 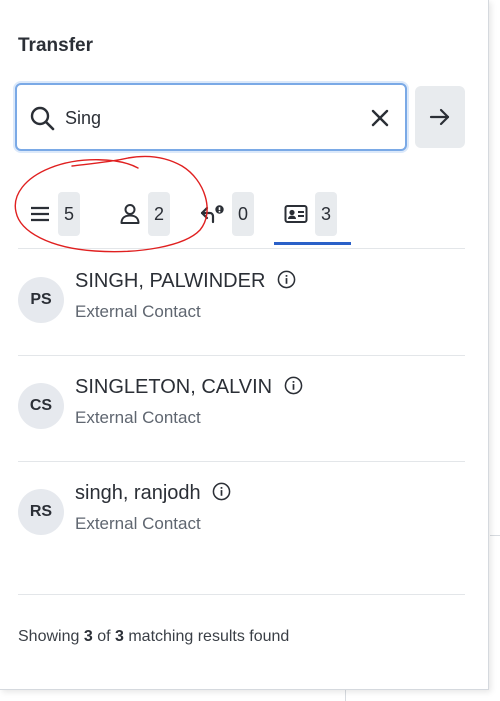 I want to click on close-icon, so click(x=380, y=118).